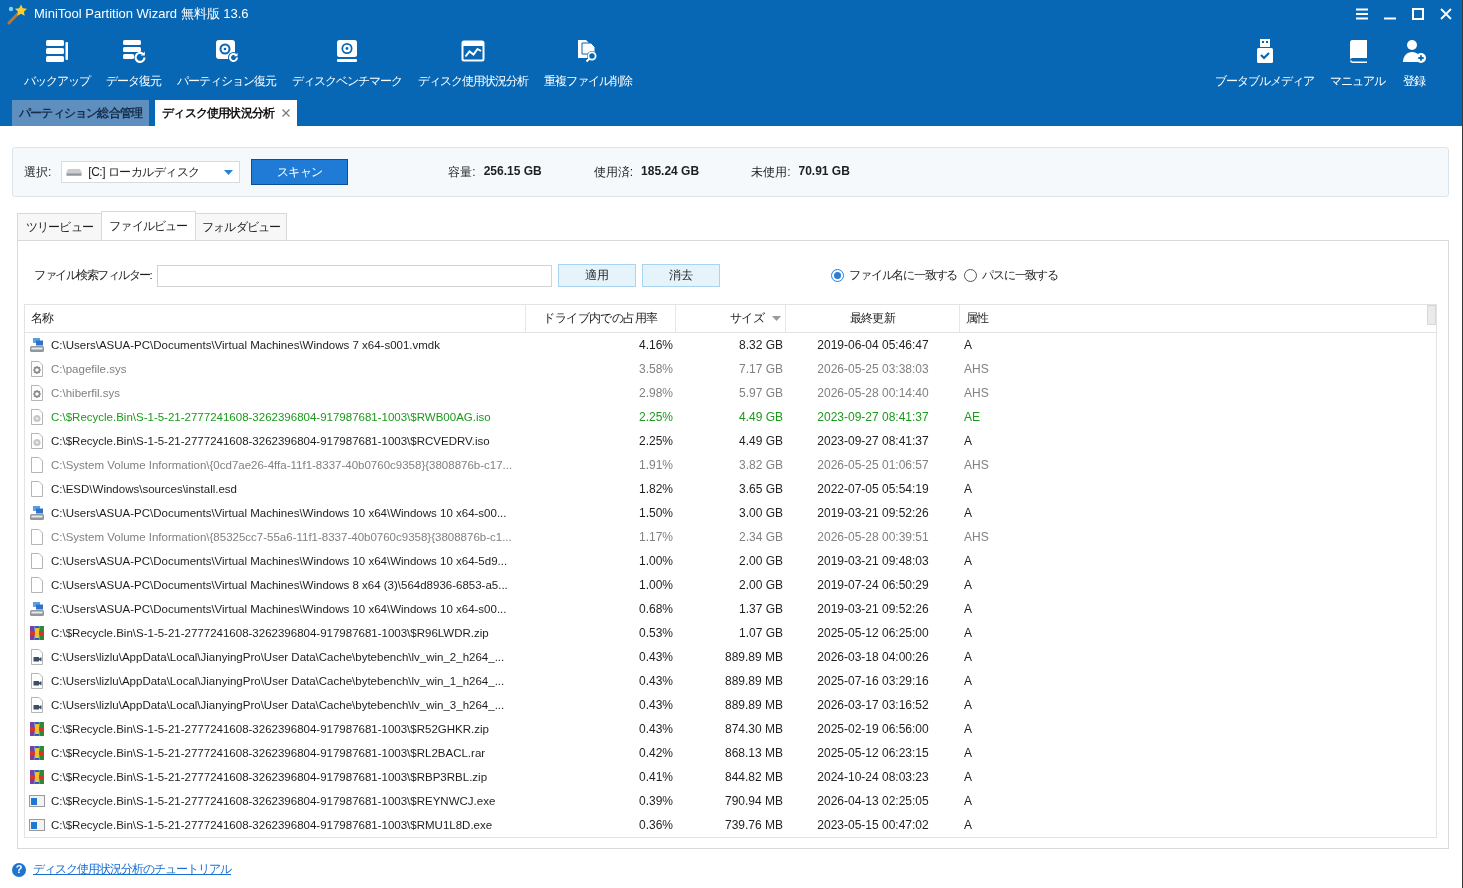 This screenshot has width=1463, height=888. What do you see at coordinates (1414, 51) in the screenshot?
I see `add-user-icon` at bounding box center [1414, 51].